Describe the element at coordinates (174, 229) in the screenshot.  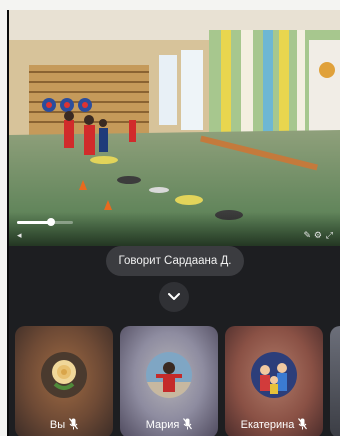
I see `video-controls: ◂ ✎ ⚙ ⤢` at that location.